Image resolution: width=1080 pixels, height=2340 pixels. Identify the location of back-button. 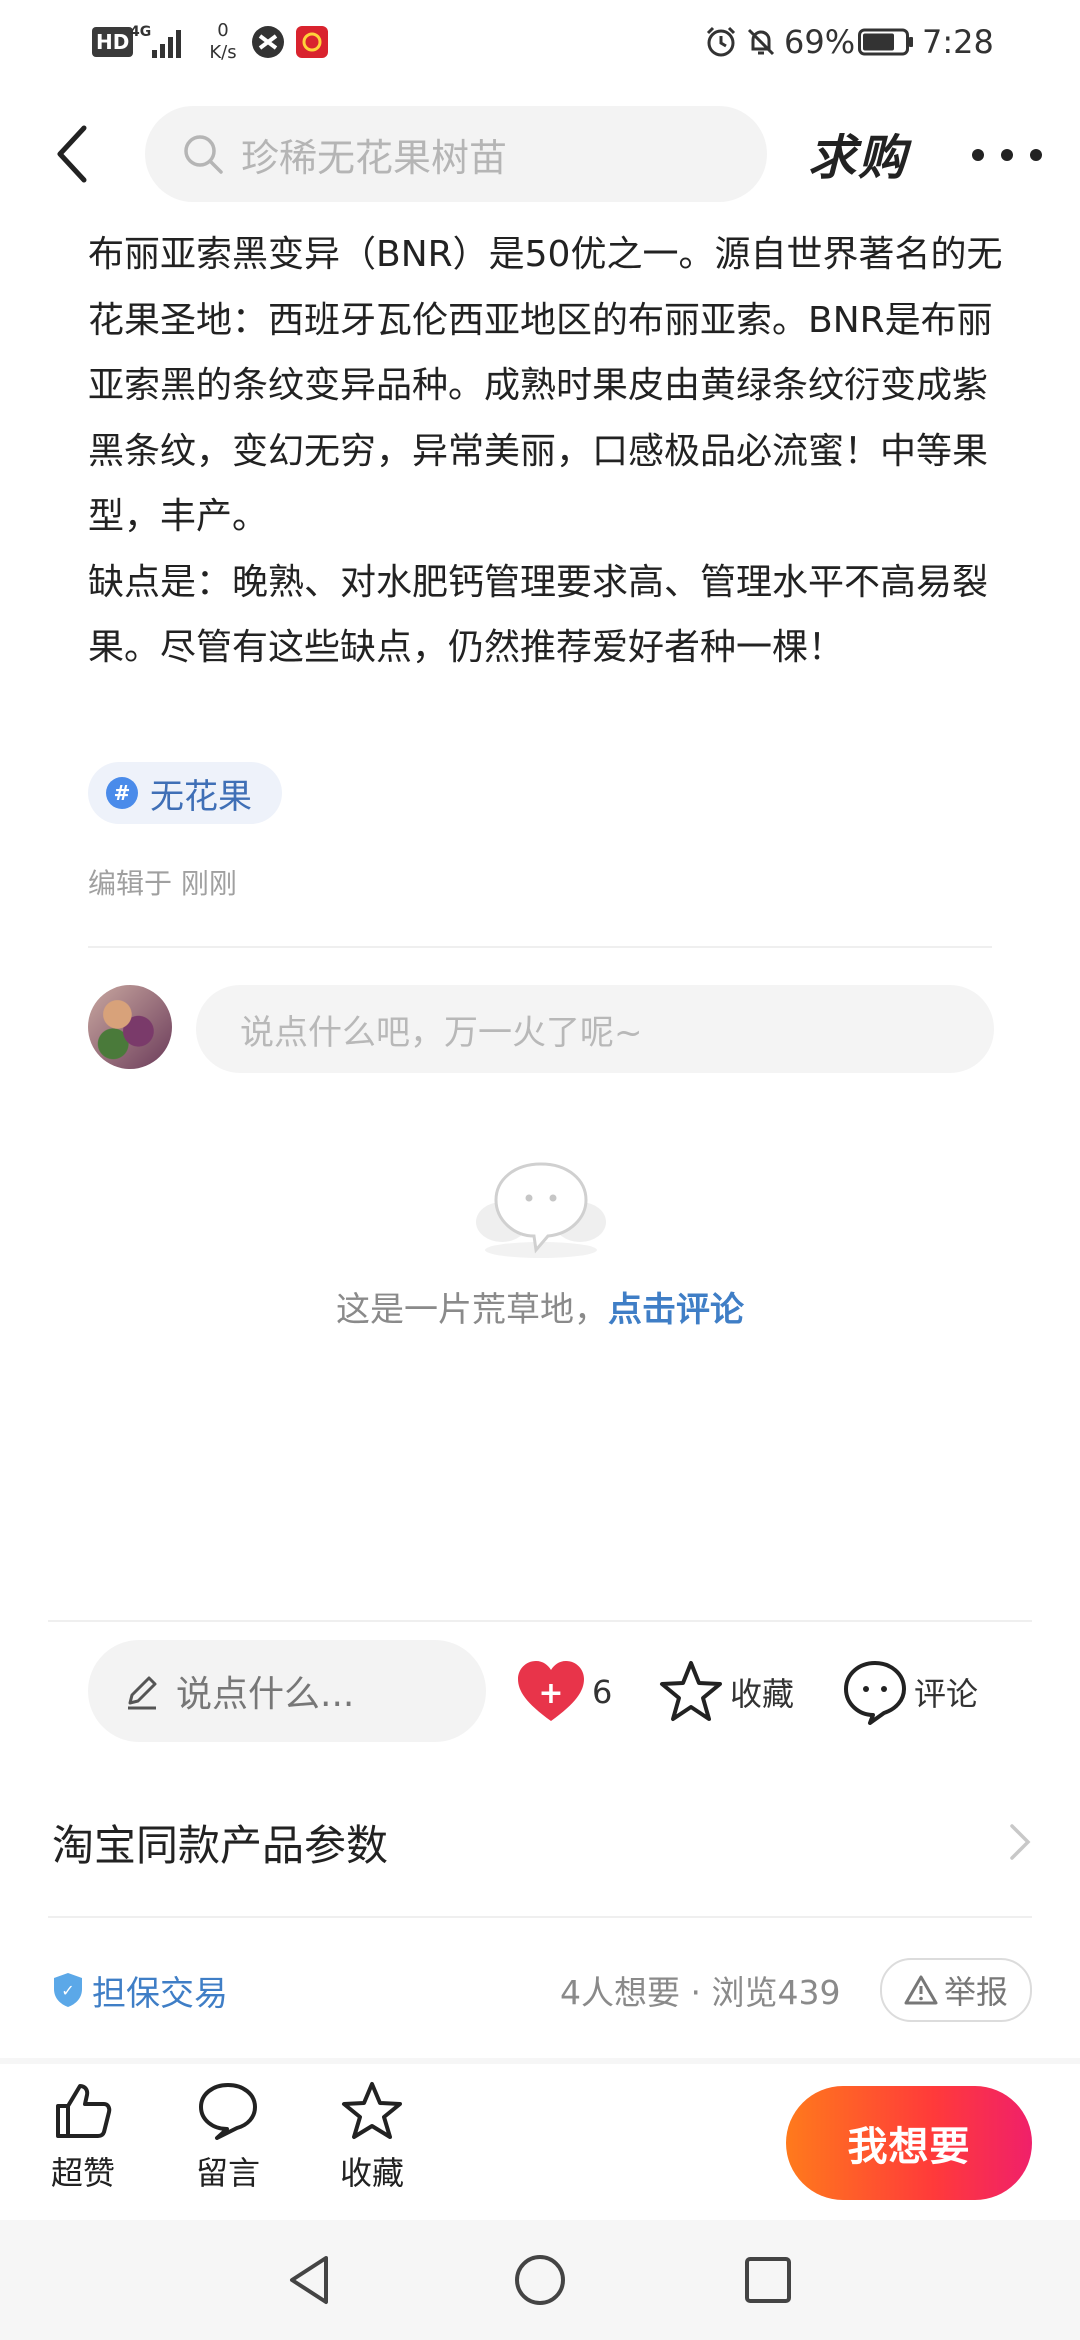
(72, 154).